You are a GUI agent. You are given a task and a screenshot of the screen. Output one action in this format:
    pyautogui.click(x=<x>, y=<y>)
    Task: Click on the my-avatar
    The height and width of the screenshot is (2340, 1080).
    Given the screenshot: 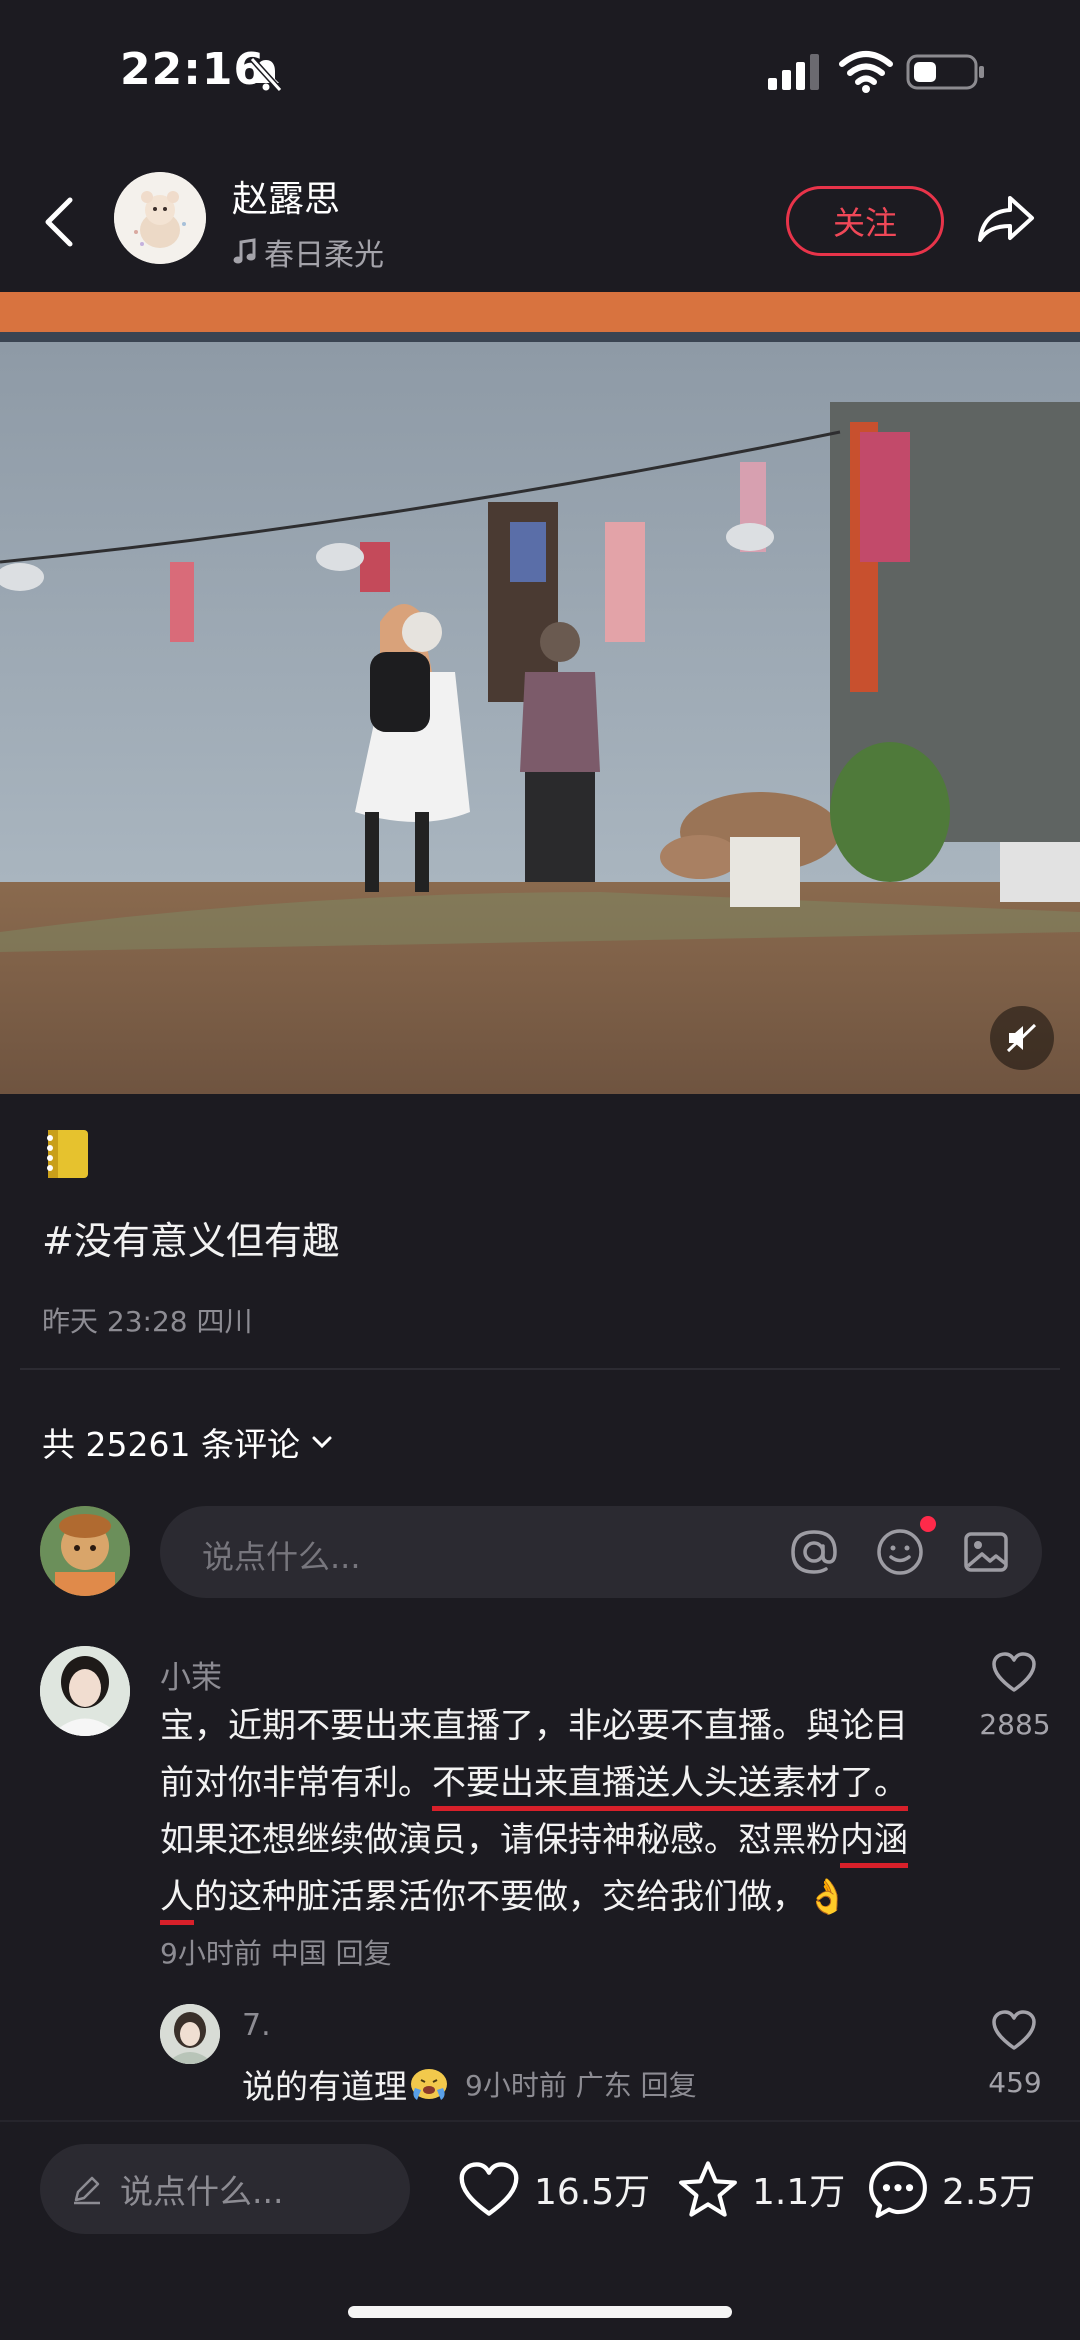 What is the action you would take?
    pyautogui.click(x=85, y=1551)
    